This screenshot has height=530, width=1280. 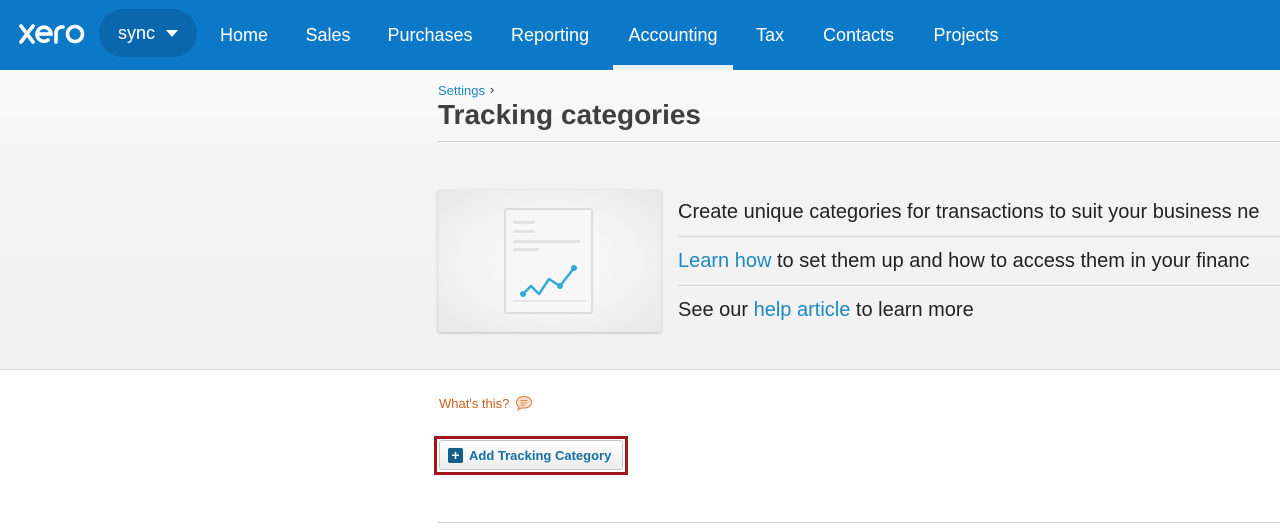 I want to click on nav-home: Home, so click(x=244, y=35).